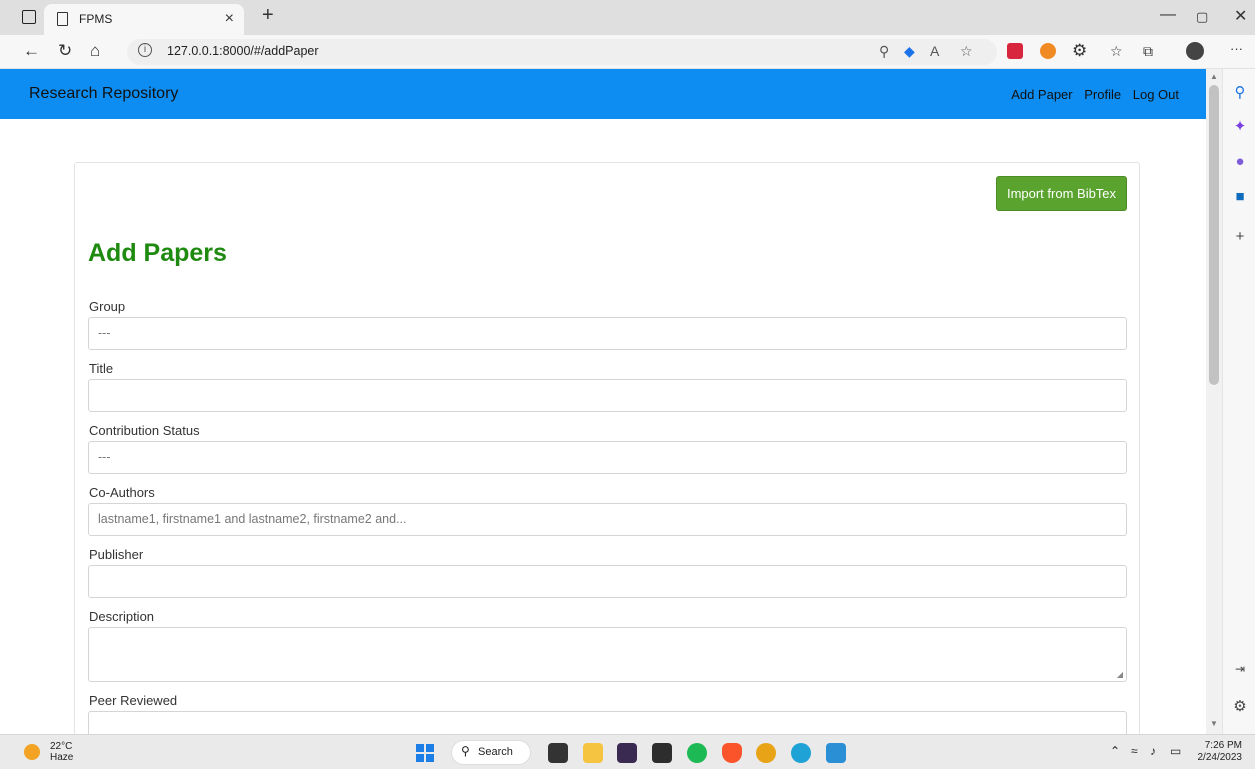 Image resolution: width=1255 pixels, height=769 pixels. What do you see at coordinates (268, 15) in the screenshot?
I see `new-tab-button: +` at bounding box center [268, 15].